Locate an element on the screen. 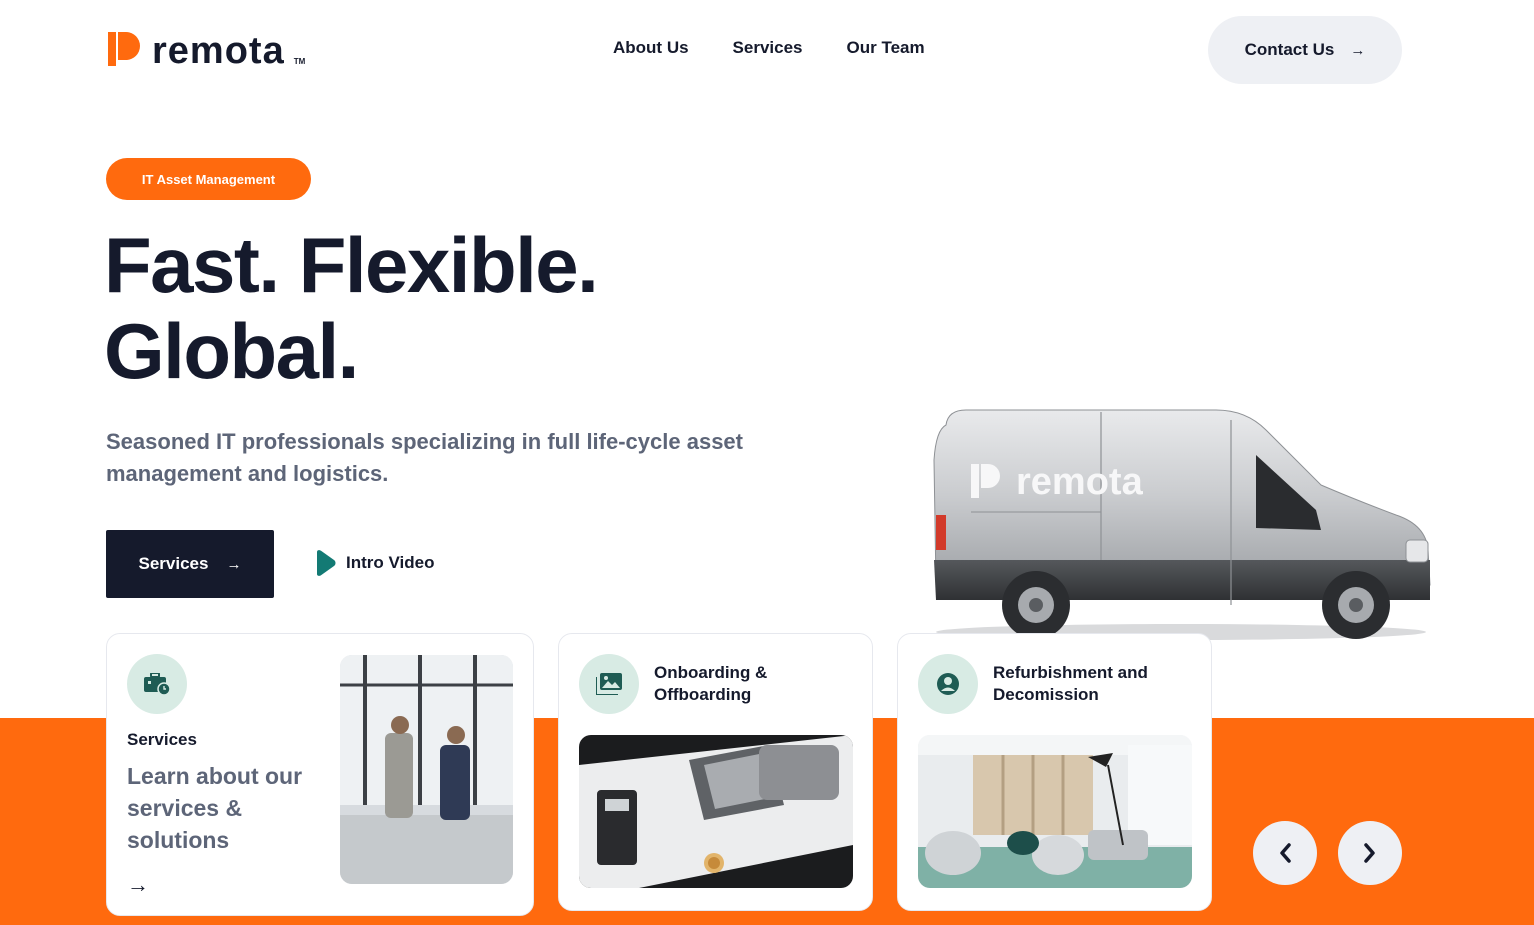 The height and width of the screenshot is (925, 1534). category-badge: IT Asset Management is located at coordinates (208, 179).